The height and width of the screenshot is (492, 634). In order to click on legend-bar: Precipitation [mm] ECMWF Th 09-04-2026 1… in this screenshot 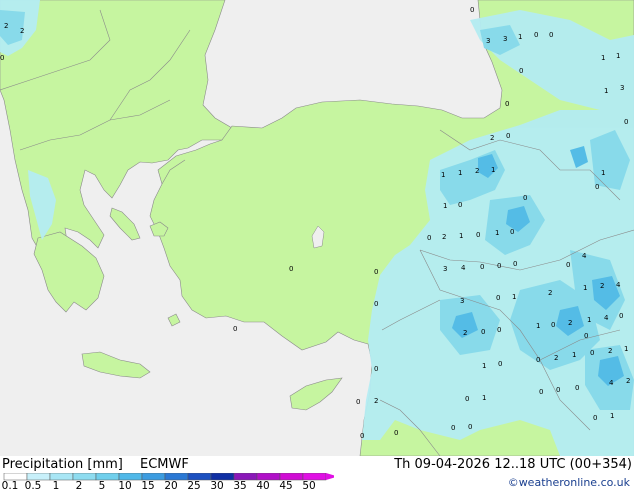, I will do `click(317, 474)`.